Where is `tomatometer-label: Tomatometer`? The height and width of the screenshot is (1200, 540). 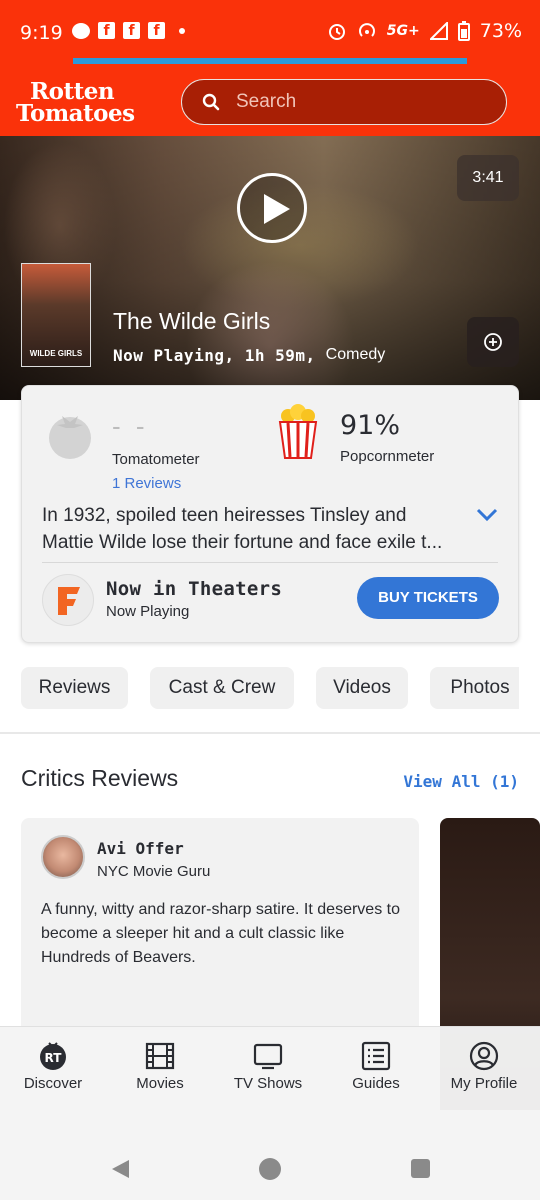
tomatometer-label: Tomatometer is located at coordinates (156, 459).